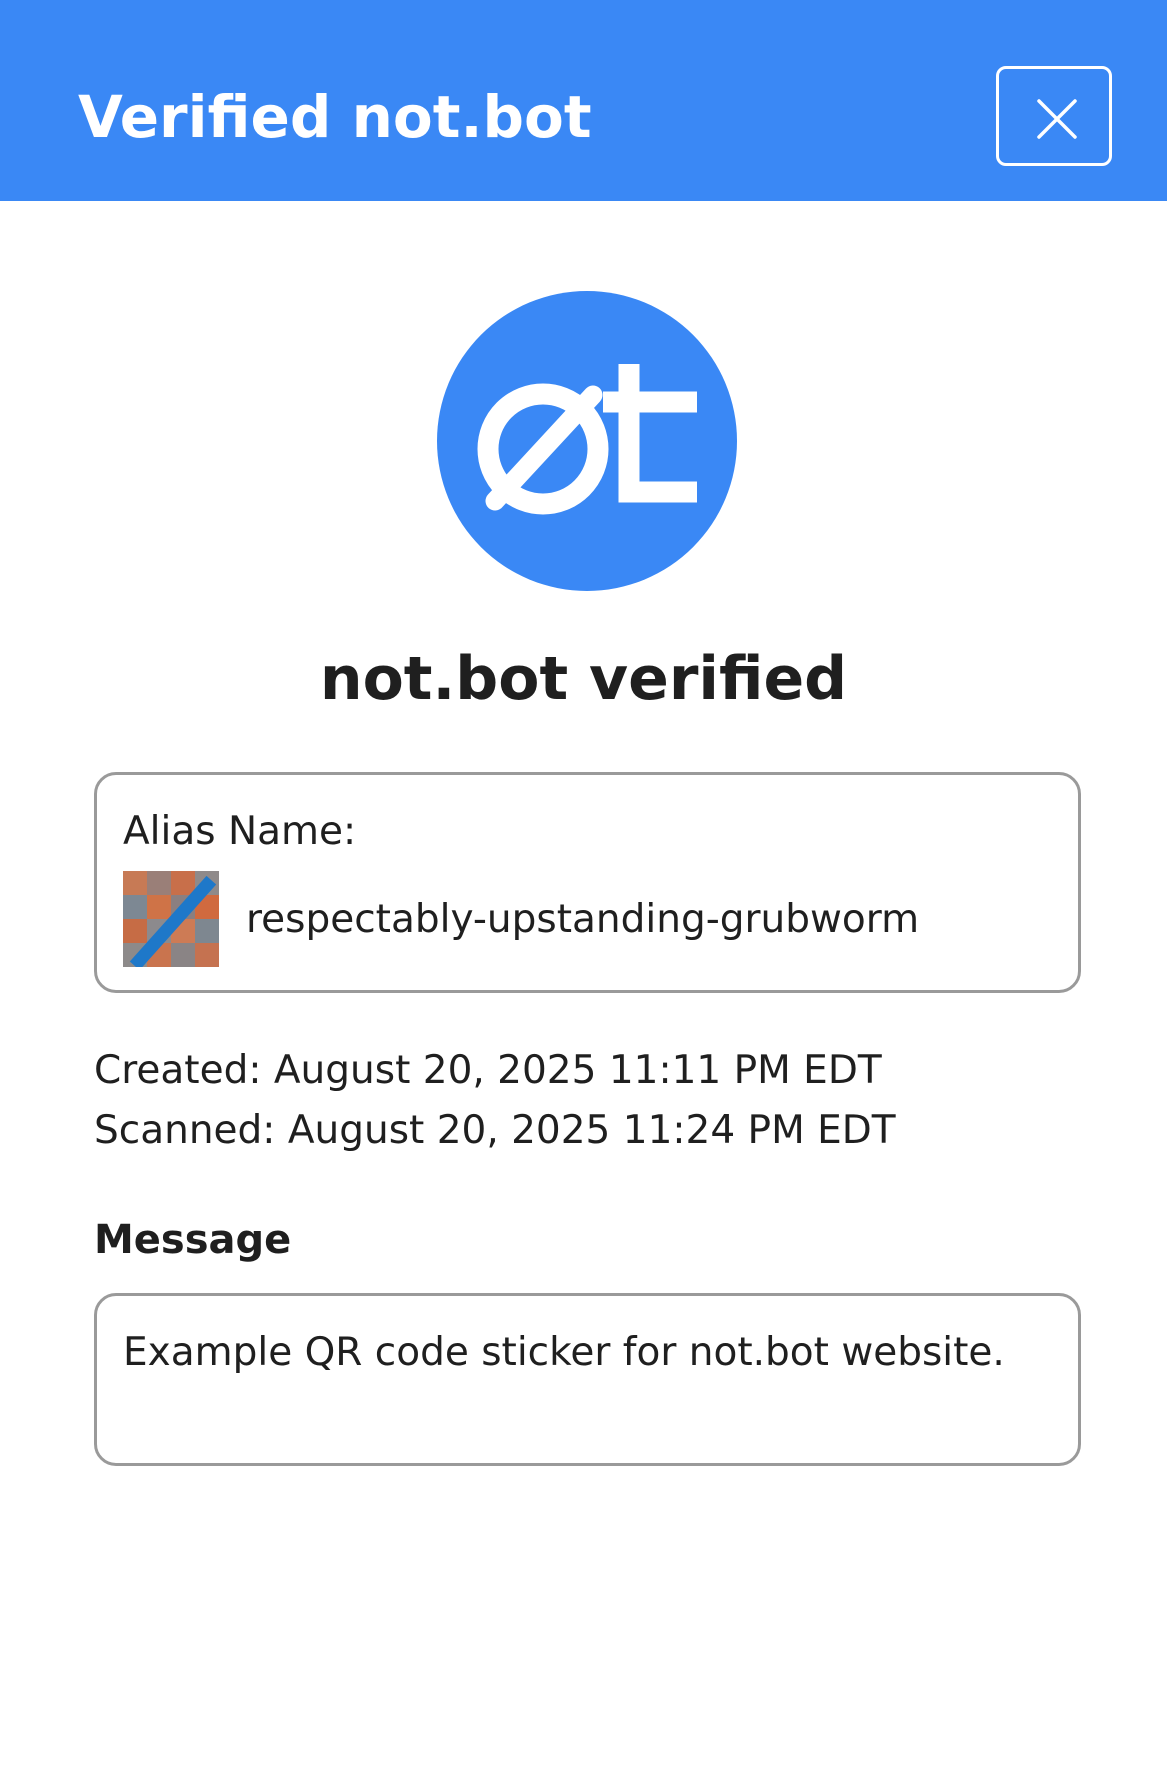  Describe the element at coordinates (583, 919) in the screenshot. I see `alias-value: respectably-upstanding-grubworm` at that location.